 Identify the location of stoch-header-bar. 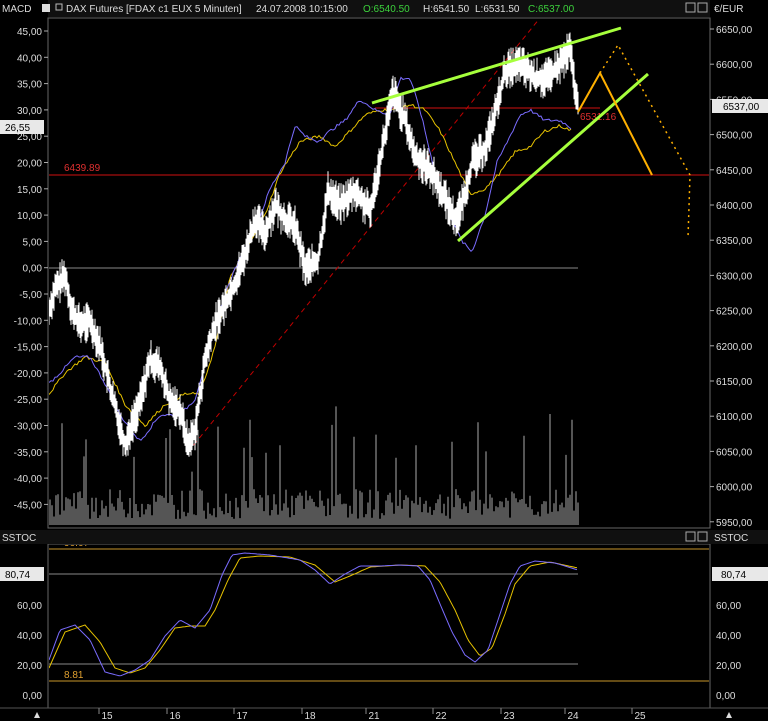
(384, 537).